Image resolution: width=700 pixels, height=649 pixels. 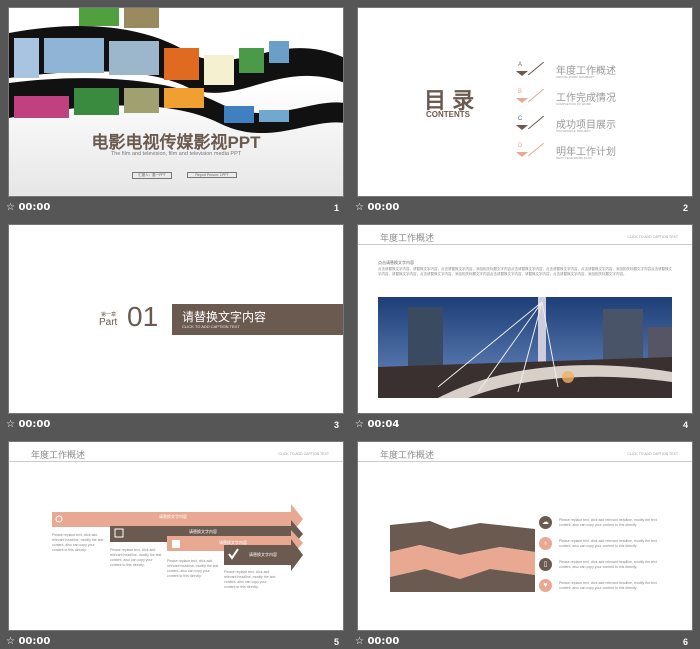 I want to click on lightbulb-icon: ♁, so click(x=545, y=543).